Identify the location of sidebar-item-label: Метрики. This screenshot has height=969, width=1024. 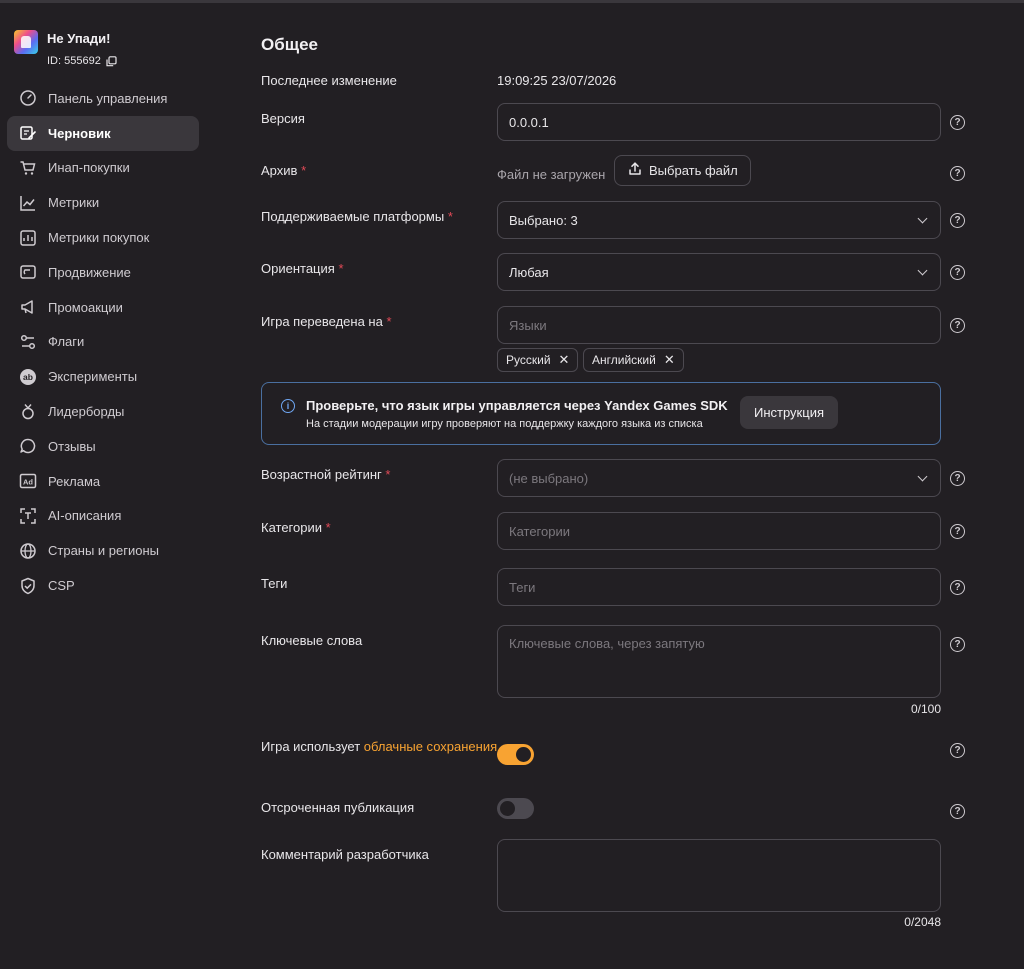
(74, 203).